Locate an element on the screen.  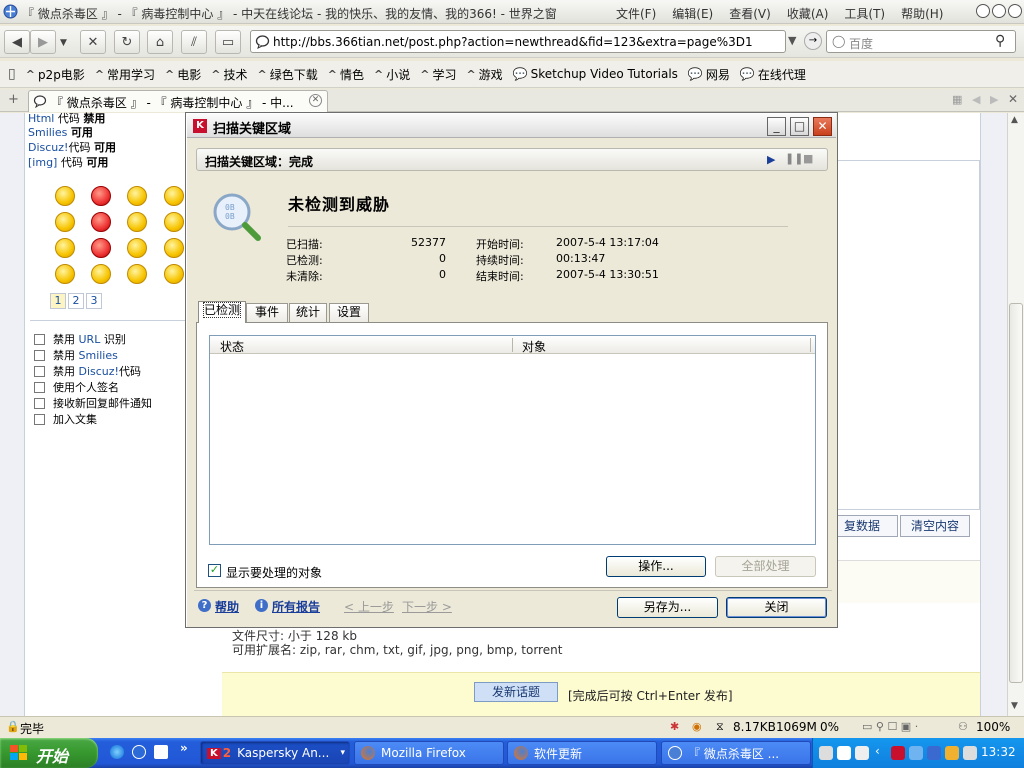
search-icon: ⚲ is located at coordinates (1000, 41).